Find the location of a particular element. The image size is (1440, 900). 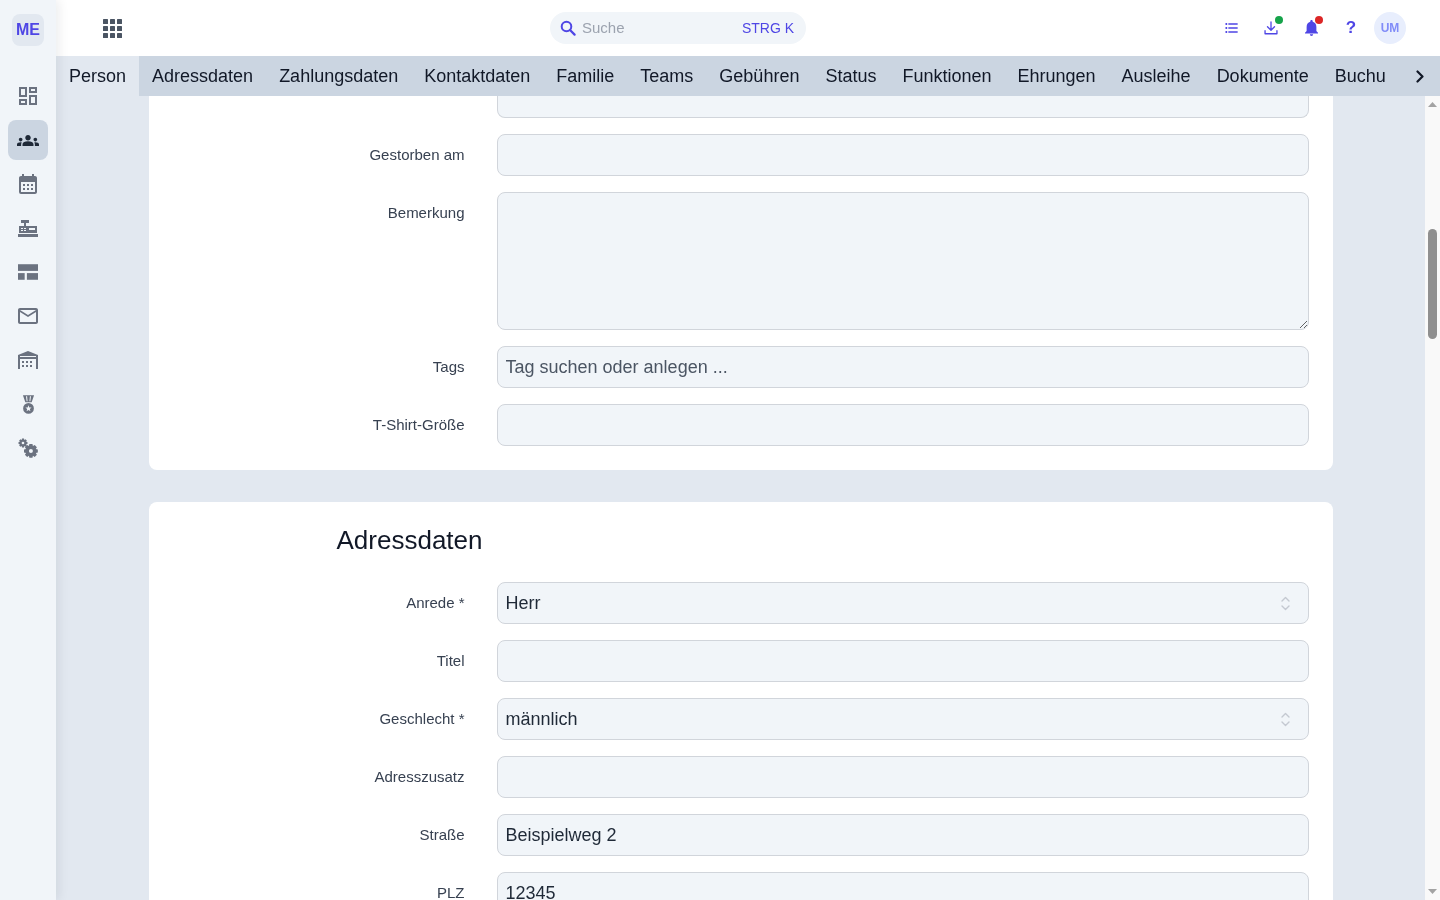

logo: ME is located at coordinates (28, 30).